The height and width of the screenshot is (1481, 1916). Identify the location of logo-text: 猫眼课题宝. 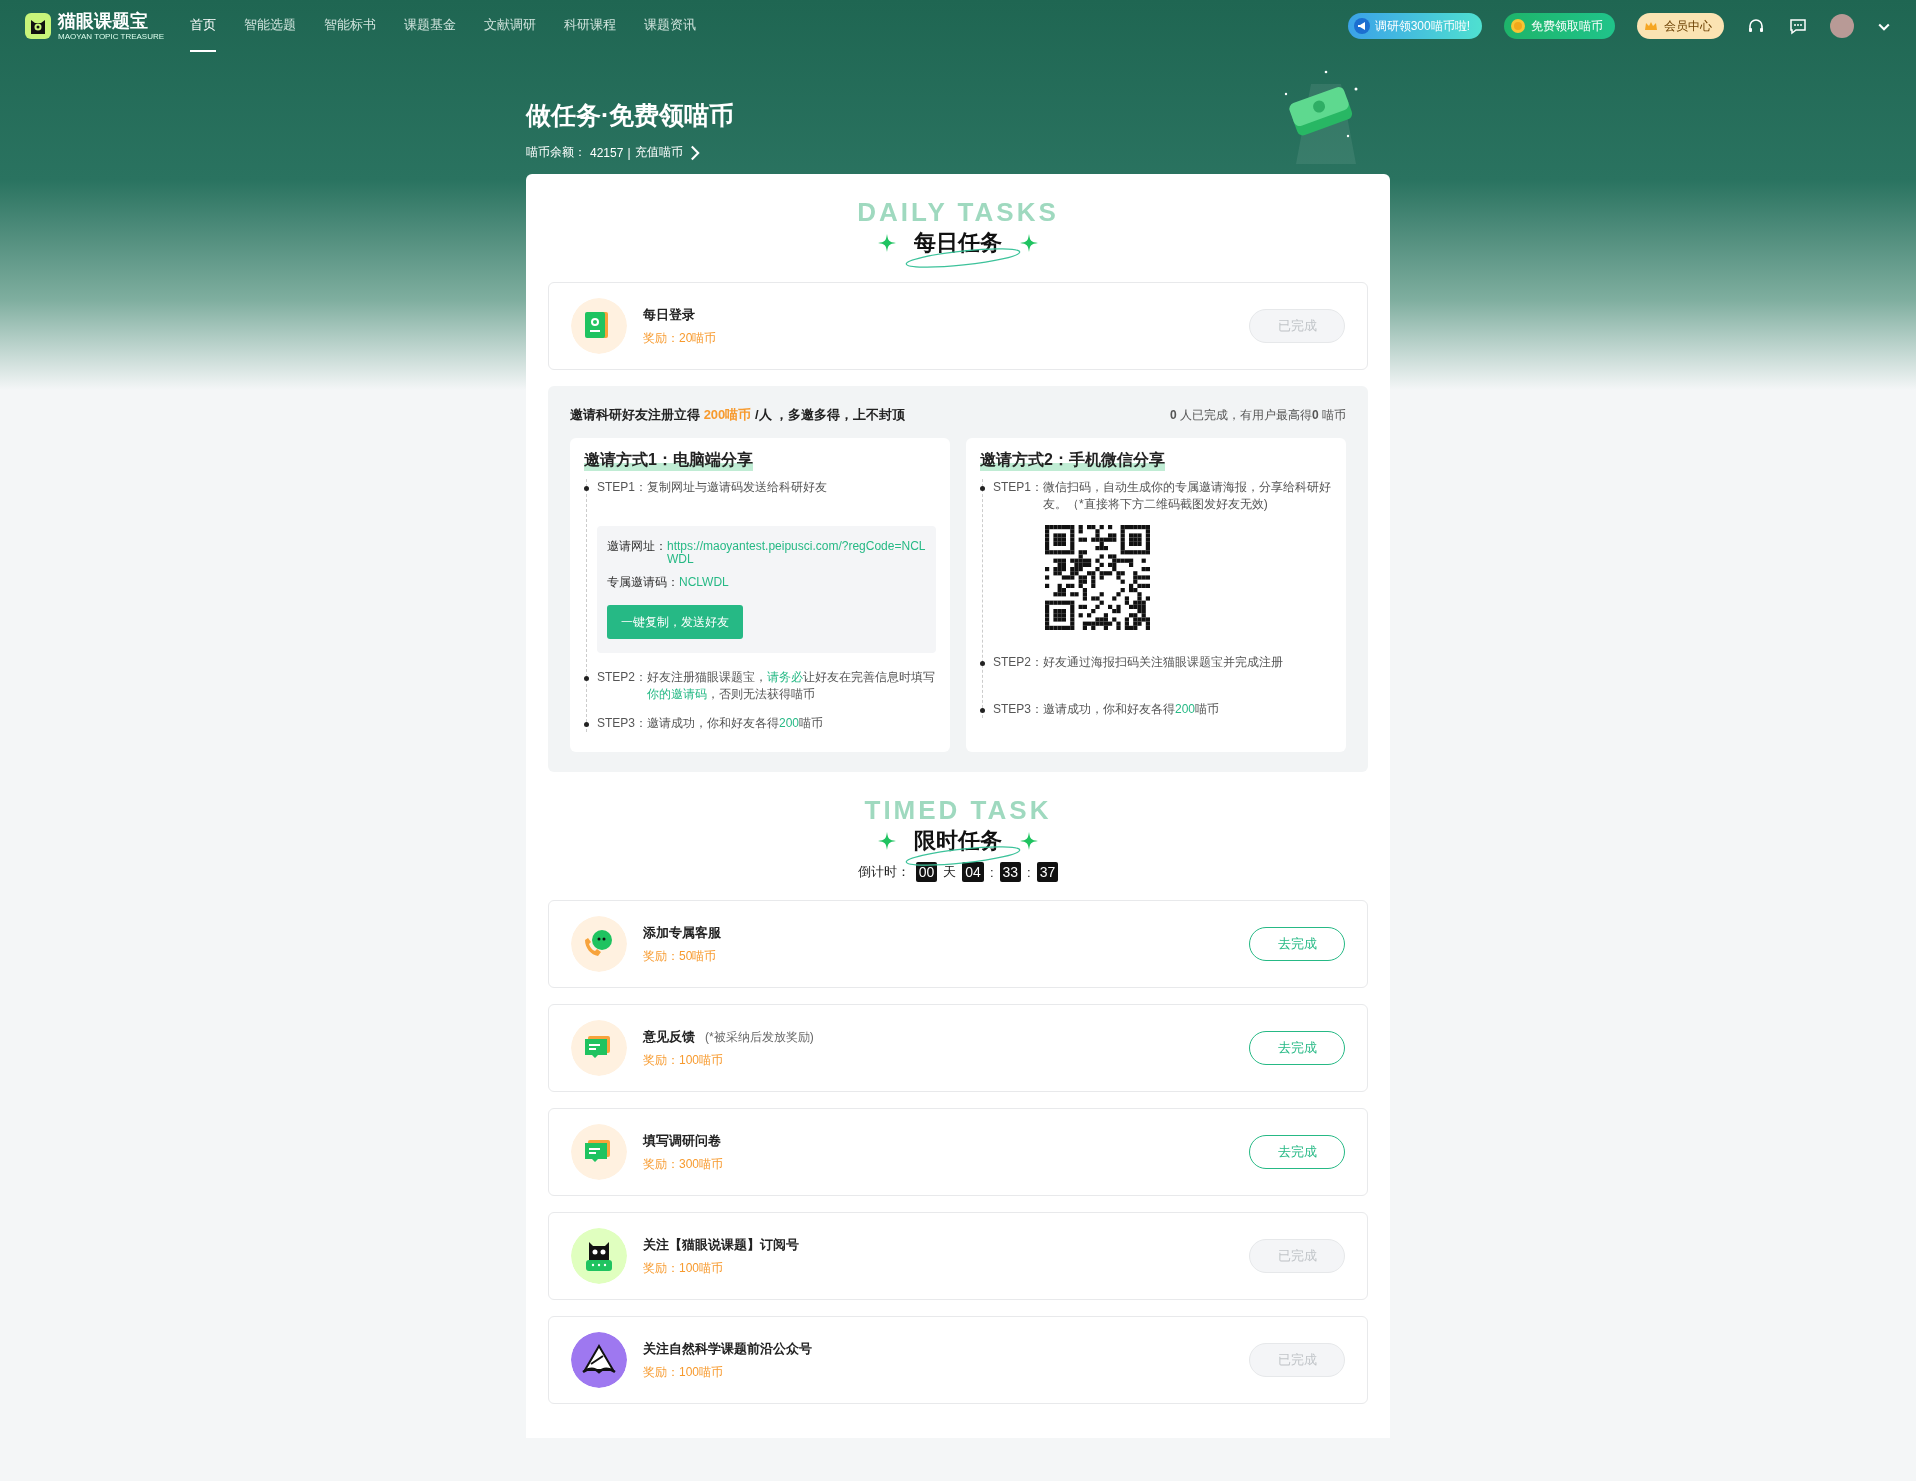
(103, 20).